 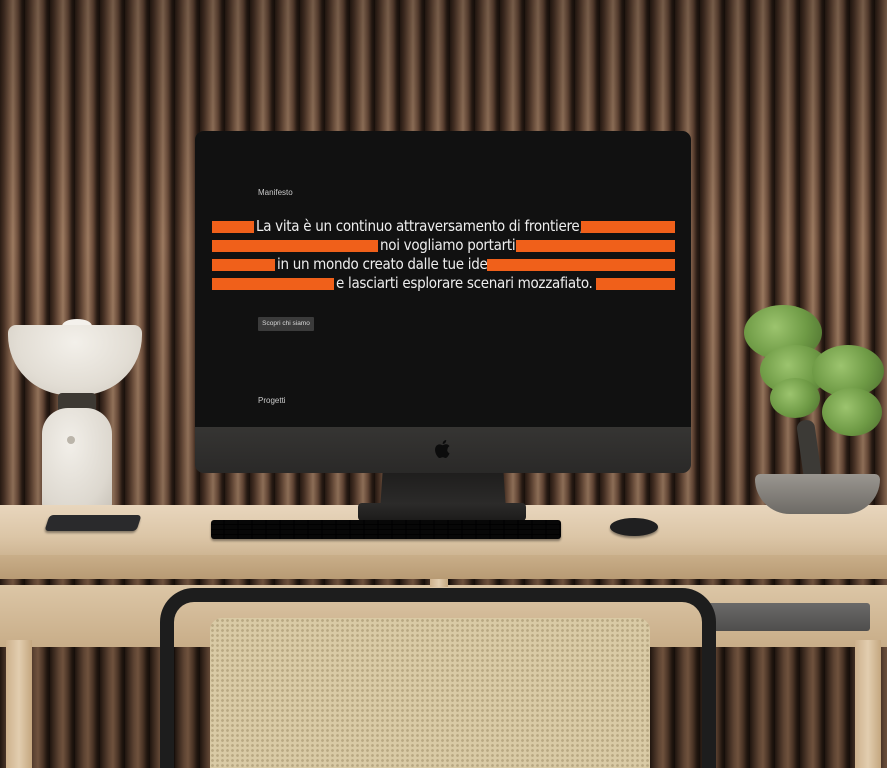 What do you see at coordinates (634, 527) in the screenshot?
I see `mouse` at bounding box center [634, 527].